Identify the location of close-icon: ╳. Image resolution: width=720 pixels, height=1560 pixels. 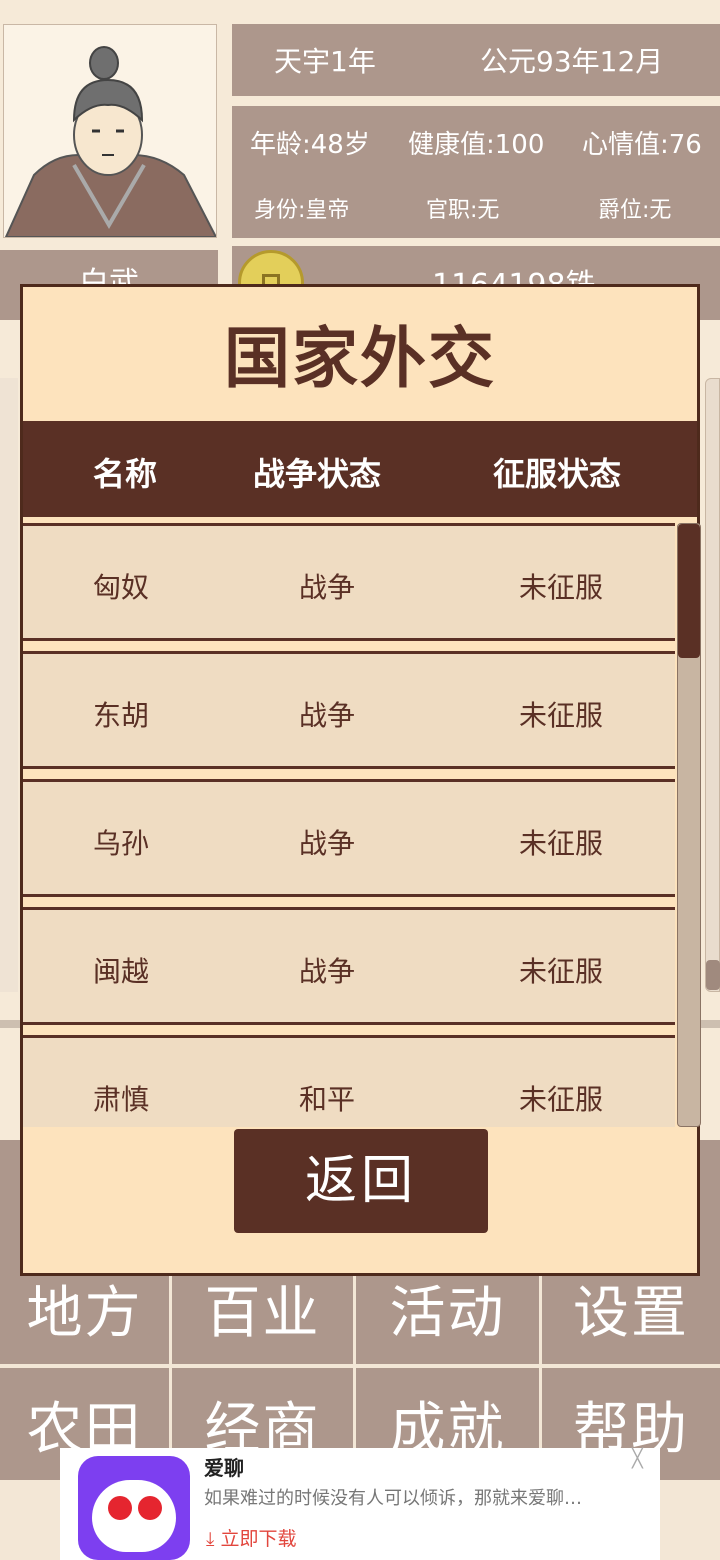
(637, 1458).